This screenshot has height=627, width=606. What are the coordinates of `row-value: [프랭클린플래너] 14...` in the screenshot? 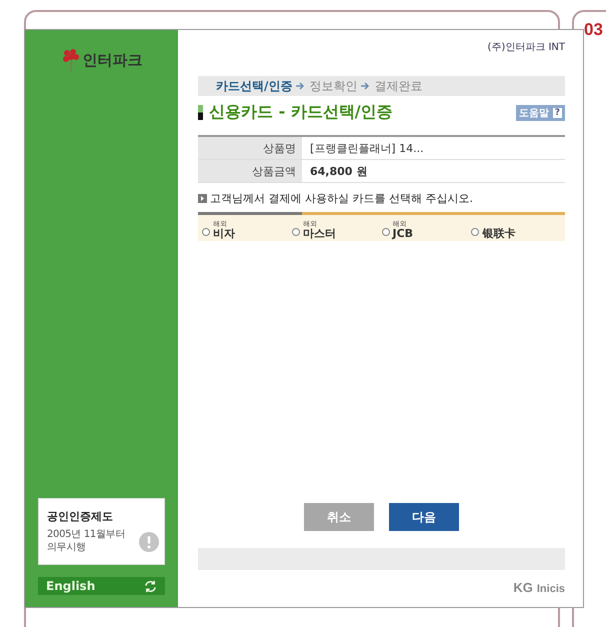 It's located at (366, 148).